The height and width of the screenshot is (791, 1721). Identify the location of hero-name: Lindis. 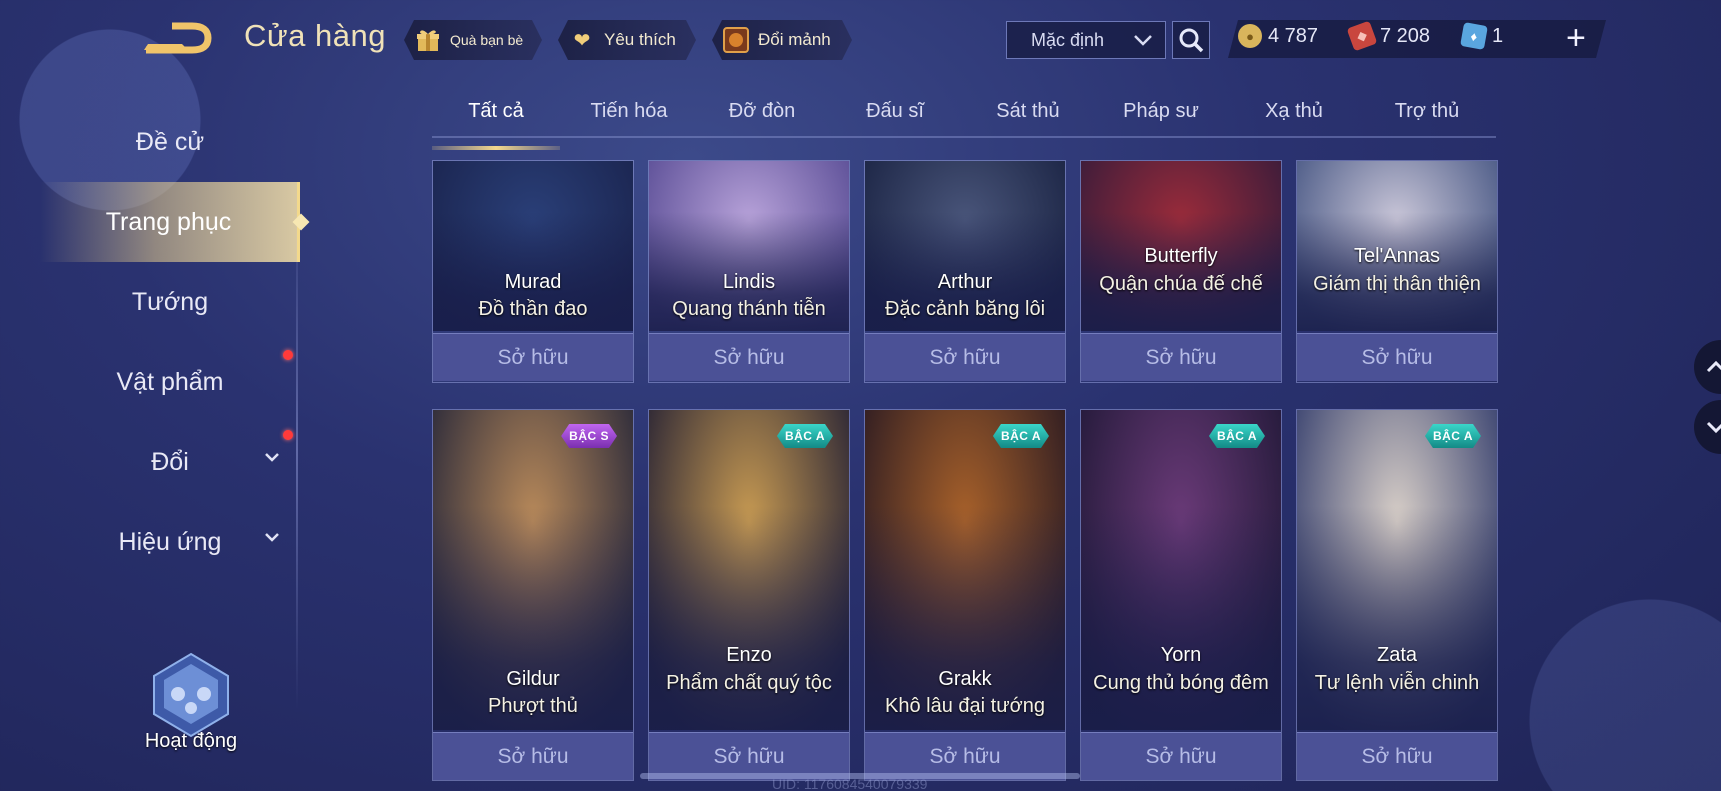
(749, 282).